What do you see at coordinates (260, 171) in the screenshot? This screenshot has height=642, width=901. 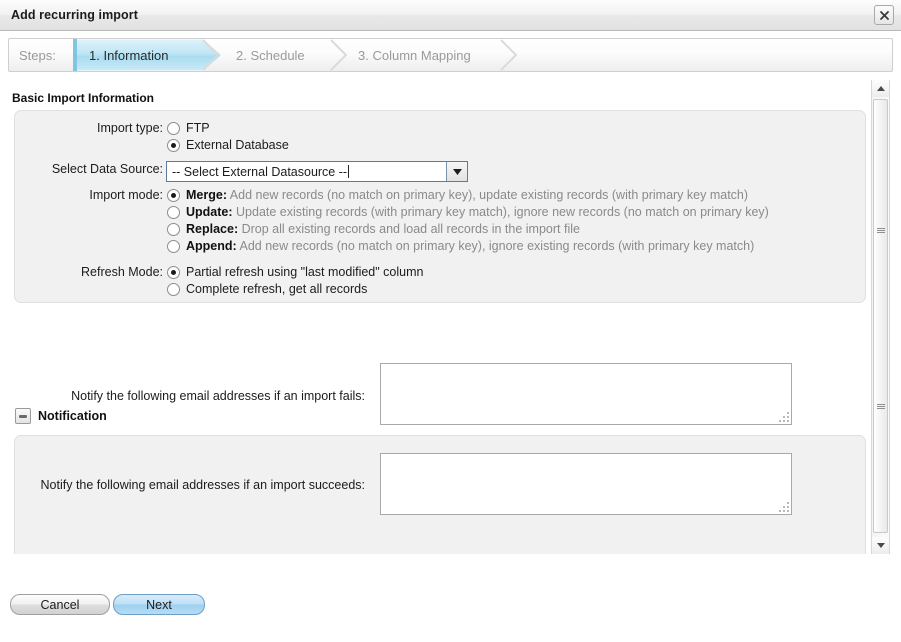 I see `data-source-select-value: -- Select External Datasource --` at bounding box center [260, 171].